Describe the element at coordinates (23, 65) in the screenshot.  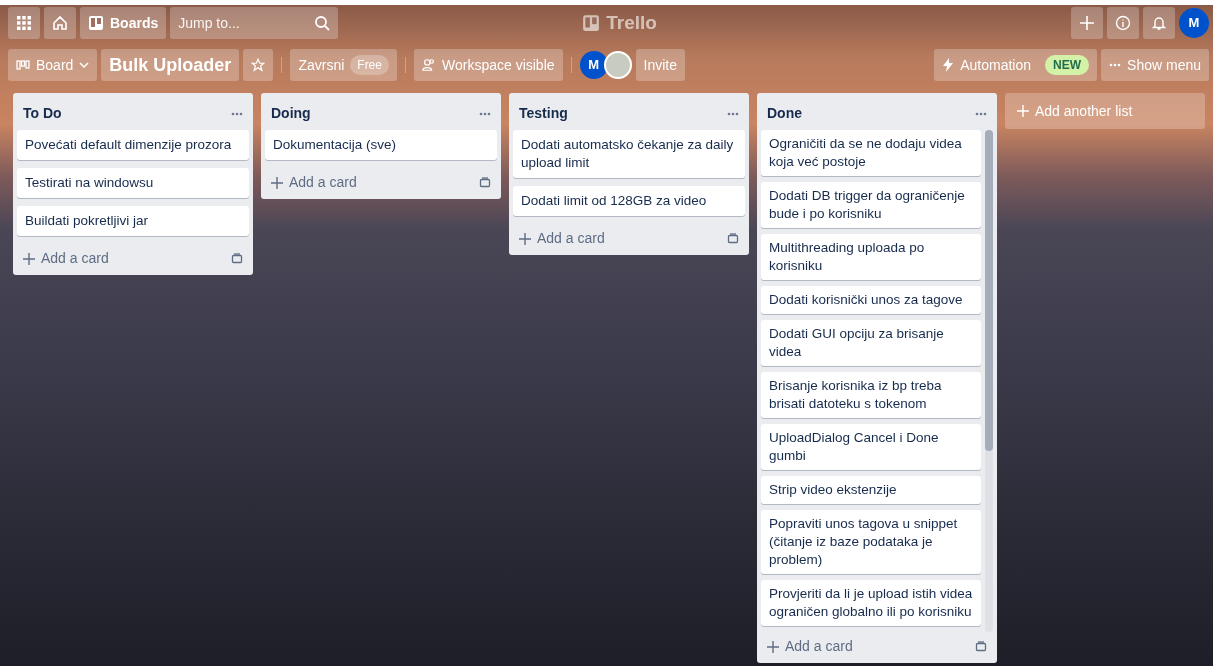
I see `board-view-icon` at that location.